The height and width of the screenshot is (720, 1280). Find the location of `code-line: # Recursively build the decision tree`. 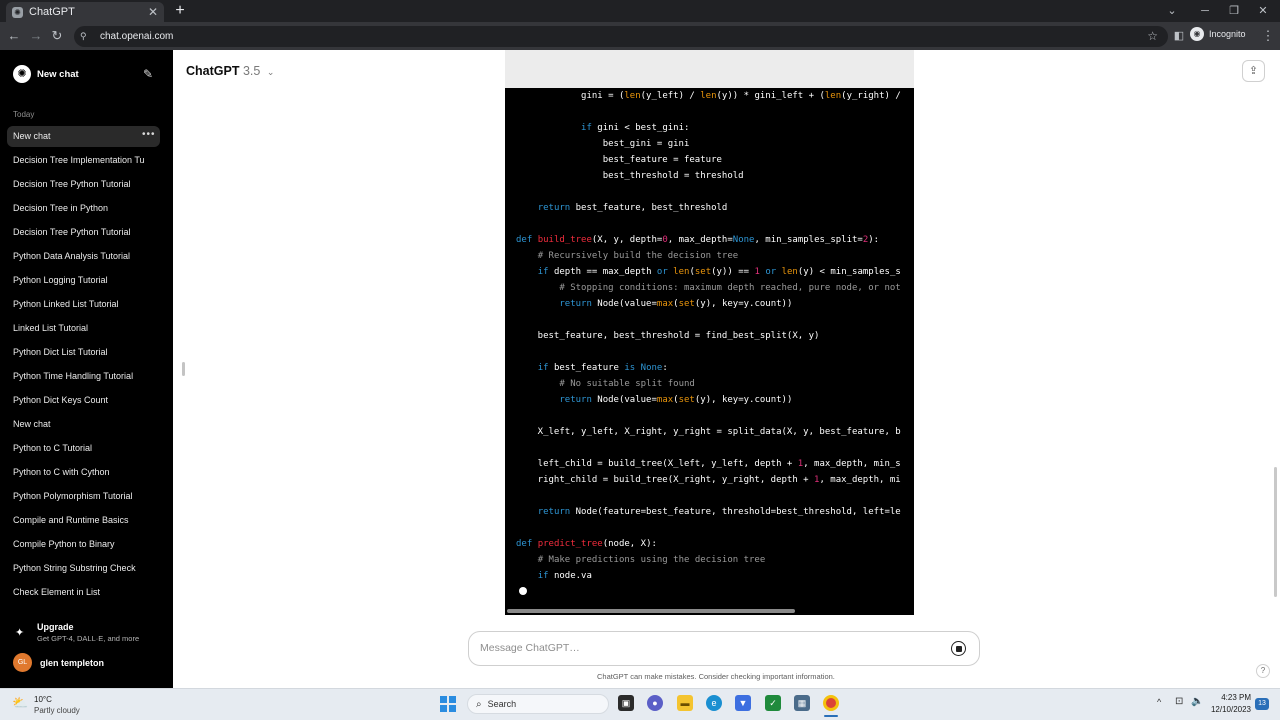

code-line: # Recursively build the decision tree is located at coordinates (627, 256).